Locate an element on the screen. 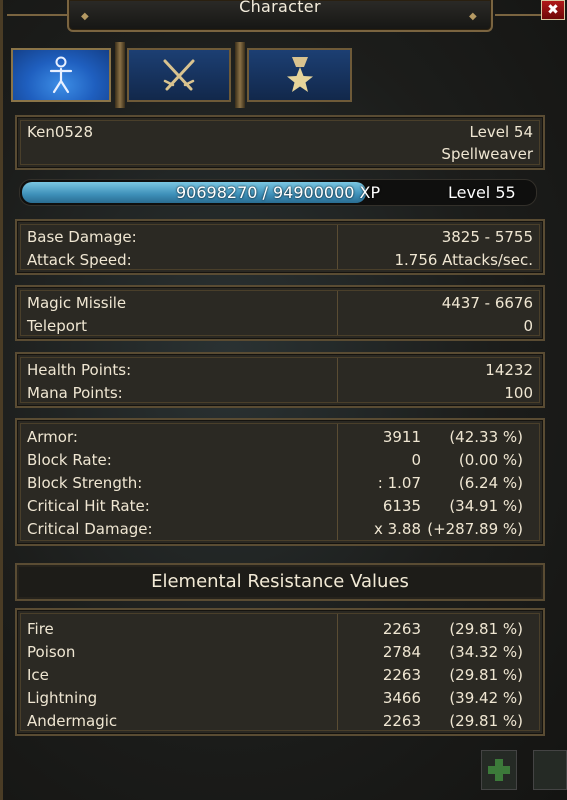 This screenshot has width=567, height=800. experience-text: 90698270 / 94900000 XP is located at coordinates (278, 192).